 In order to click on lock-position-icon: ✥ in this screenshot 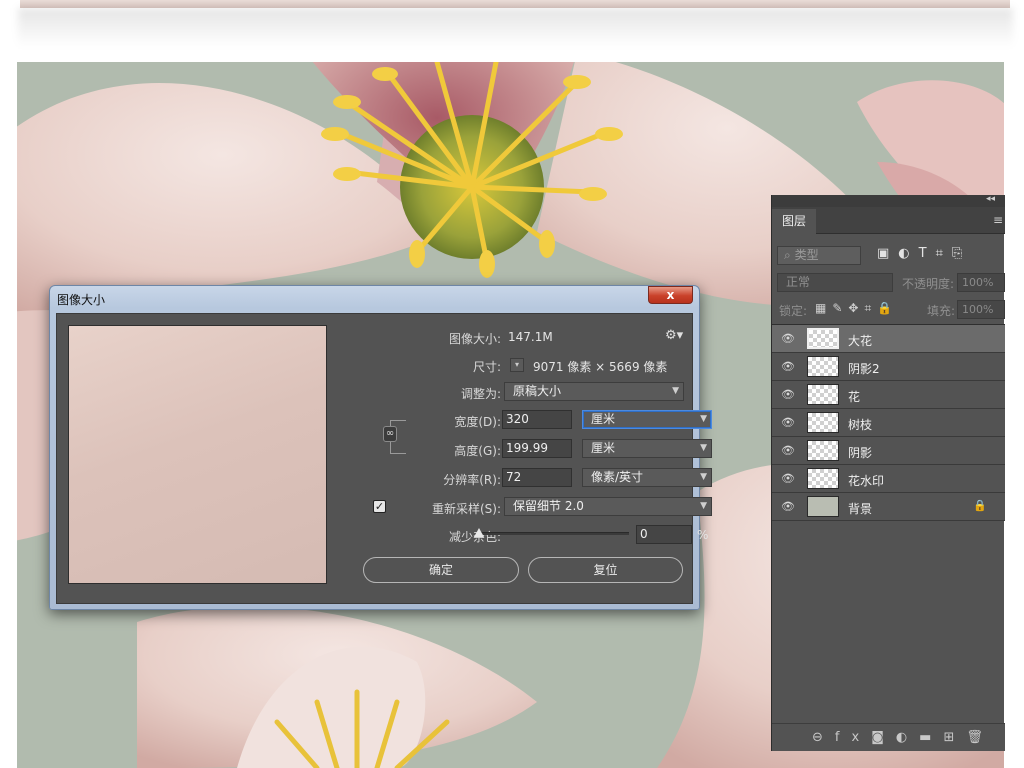, I will do `click(856, 308)`.